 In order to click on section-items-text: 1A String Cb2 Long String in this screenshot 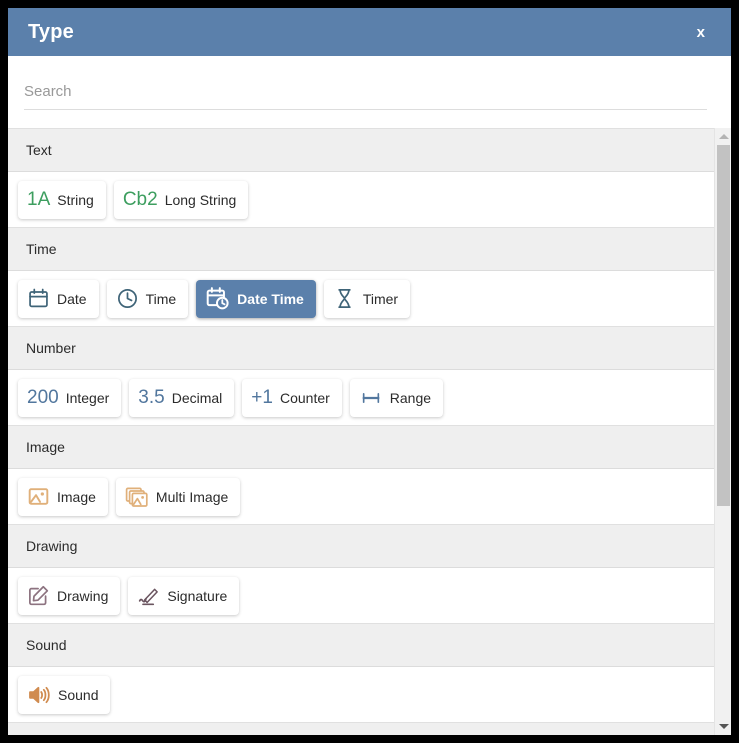, I will do `click(361, 199)`.